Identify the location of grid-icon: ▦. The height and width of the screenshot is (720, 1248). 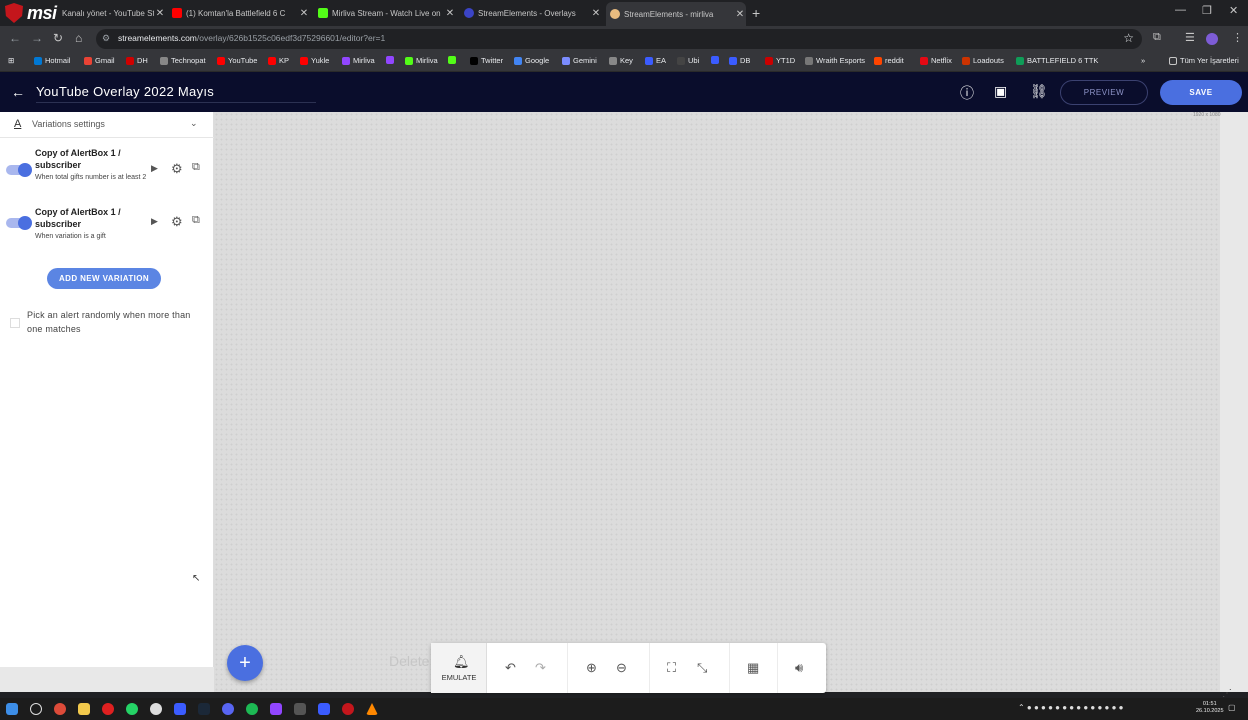
(753, 668).